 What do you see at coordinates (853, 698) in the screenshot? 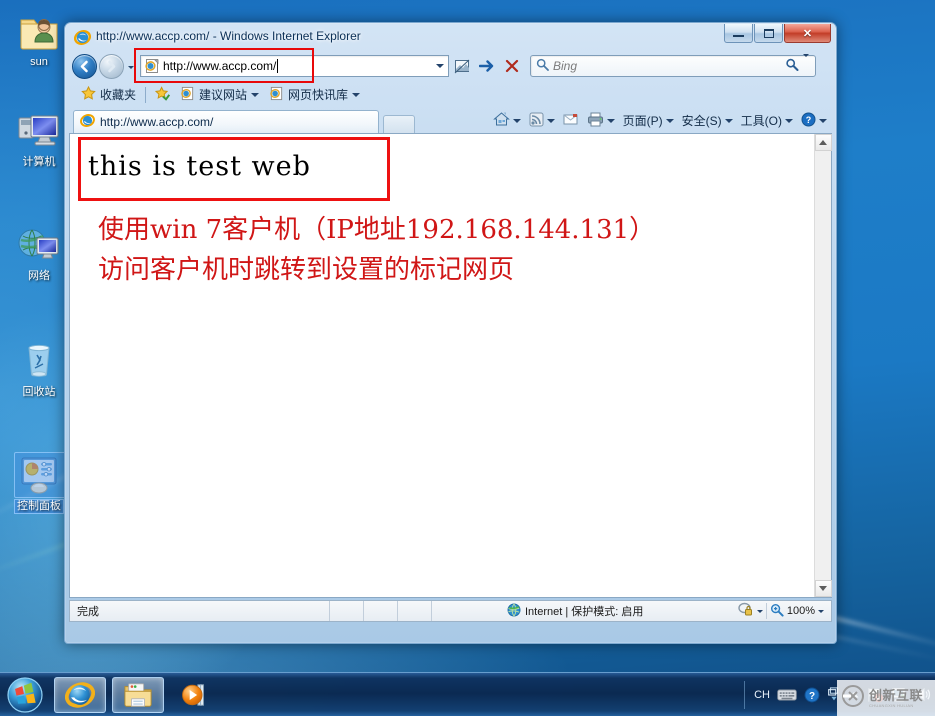
I see `cx-logo-icon` at bounding box center [853, 698].